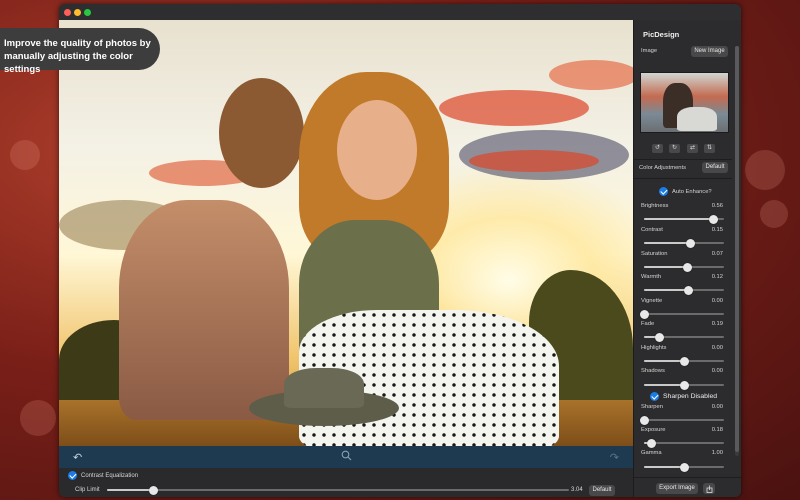  What do you see at coordinates (72, 475) in the screenshot?
I see `contrast-equalization-checkbox` at bounding box center [72, 475].